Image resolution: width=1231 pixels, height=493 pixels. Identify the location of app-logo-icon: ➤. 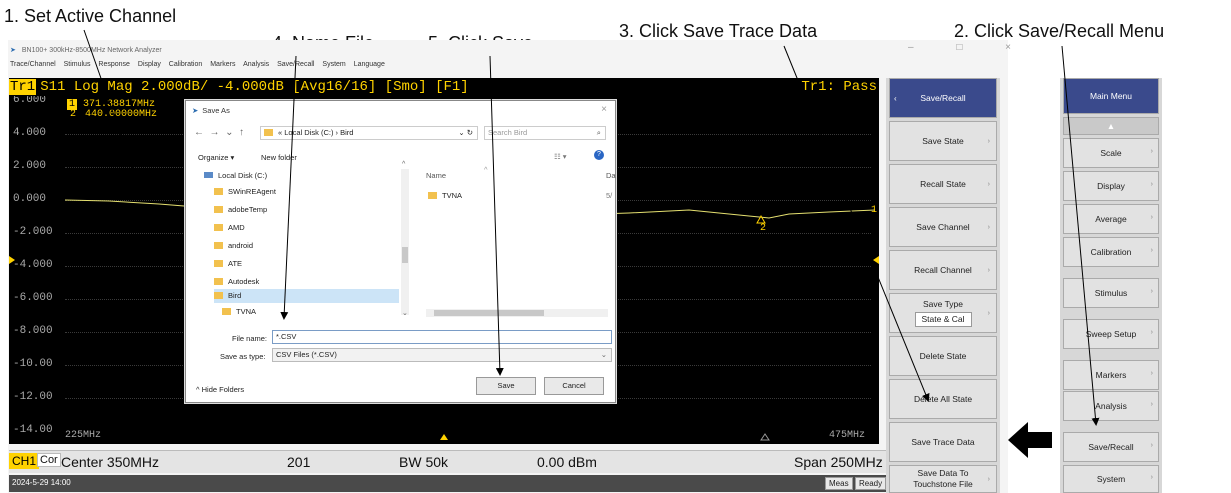
(195, 110).